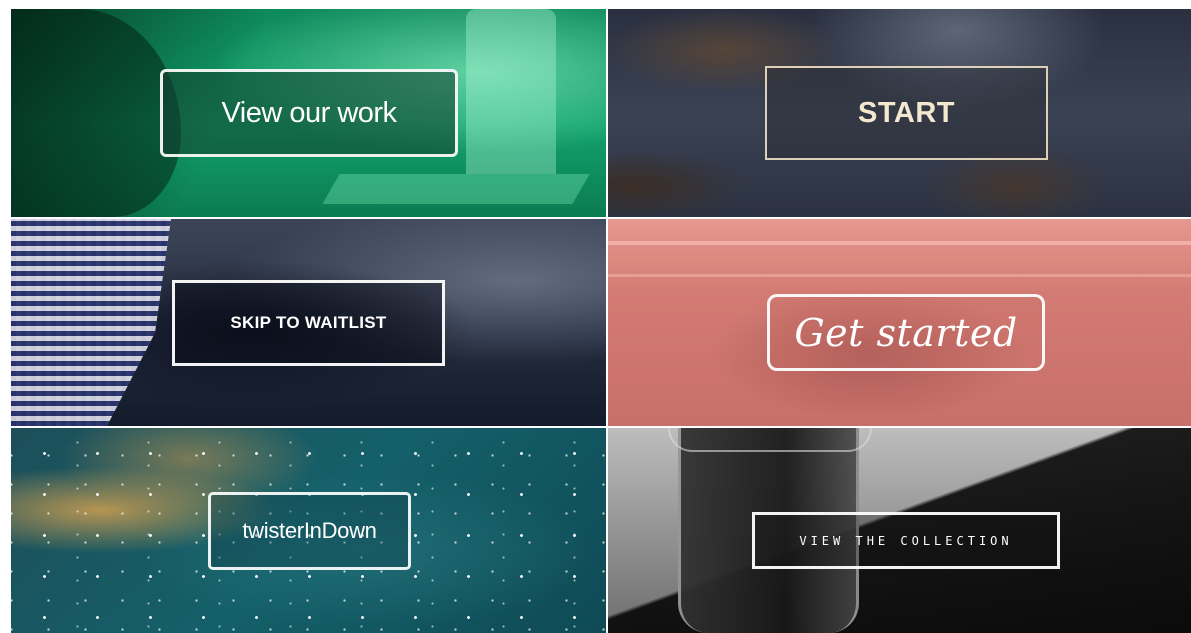 The image size is (1191, 633). Describe the element at coordinates (511, 91) in the screenshot. I see `monitor-shape` at that location.